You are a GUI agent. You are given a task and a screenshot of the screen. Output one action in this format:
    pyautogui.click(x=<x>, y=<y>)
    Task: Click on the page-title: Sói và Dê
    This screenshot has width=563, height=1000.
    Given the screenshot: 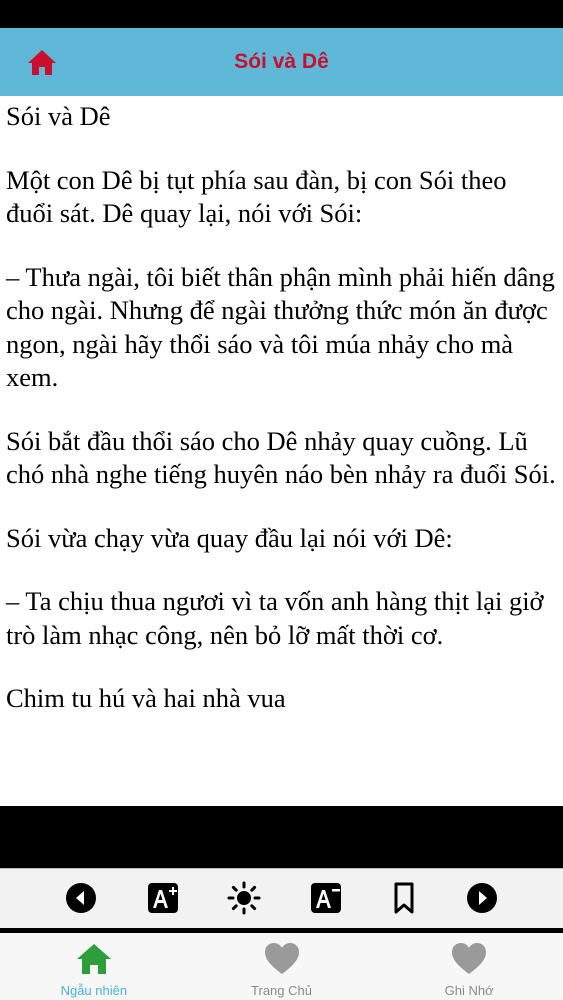 What is the action you would take?
    pyautogui.click(x=281, y=61)
    